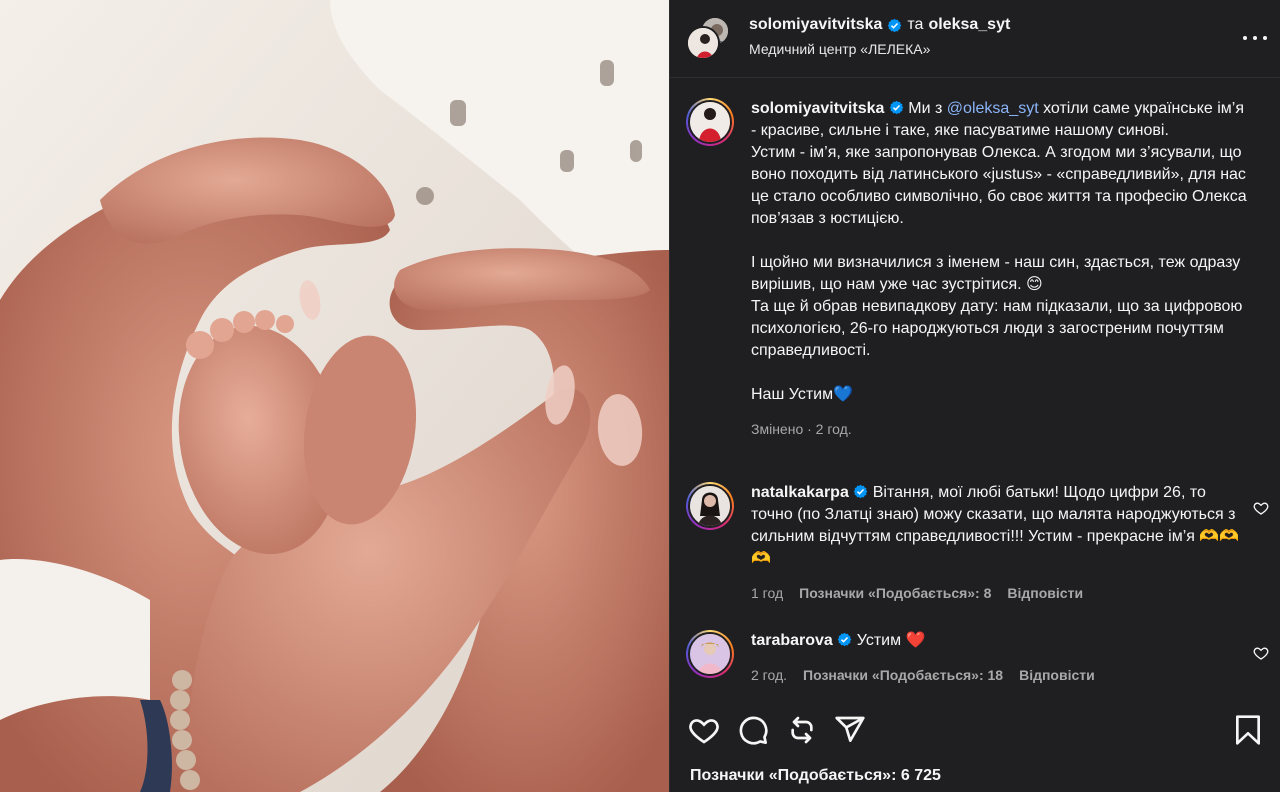 This screenshot has width=1280, height=792. Describe the element at coordinates (915, 24) in the screenshot. I see `header-conjunction: та` at that location.